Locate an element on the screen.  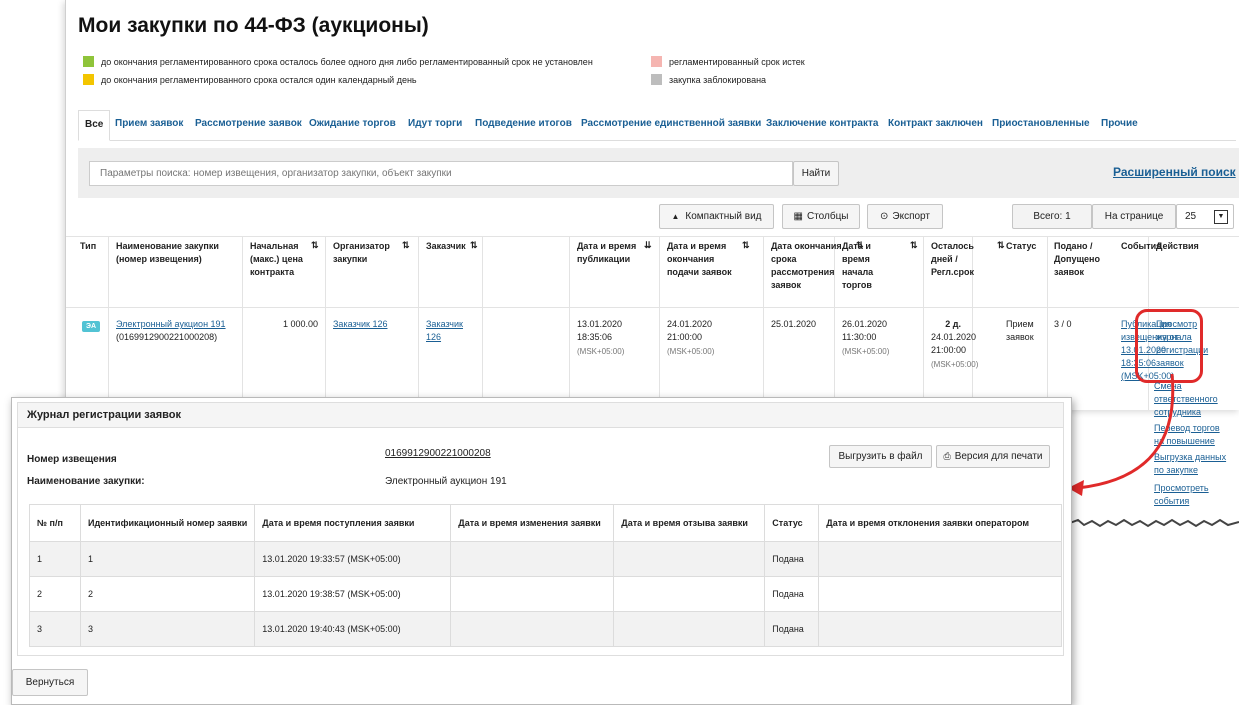
legend-text: регламентированный срок истек is located at coordinates (737, 61).